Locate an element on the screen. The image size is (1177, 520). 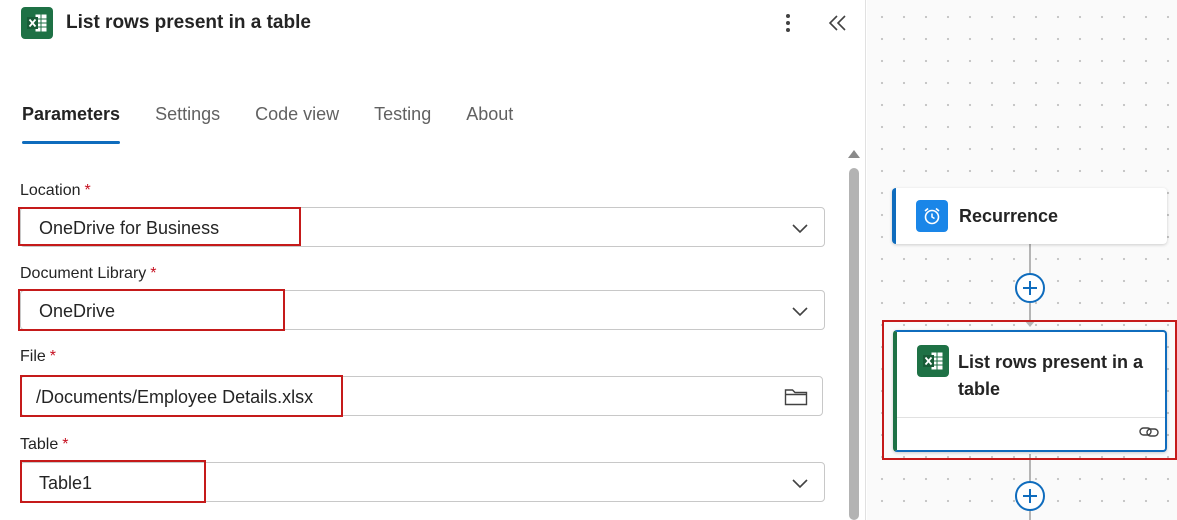
tab-about: About is located at coordinates (489, 124).